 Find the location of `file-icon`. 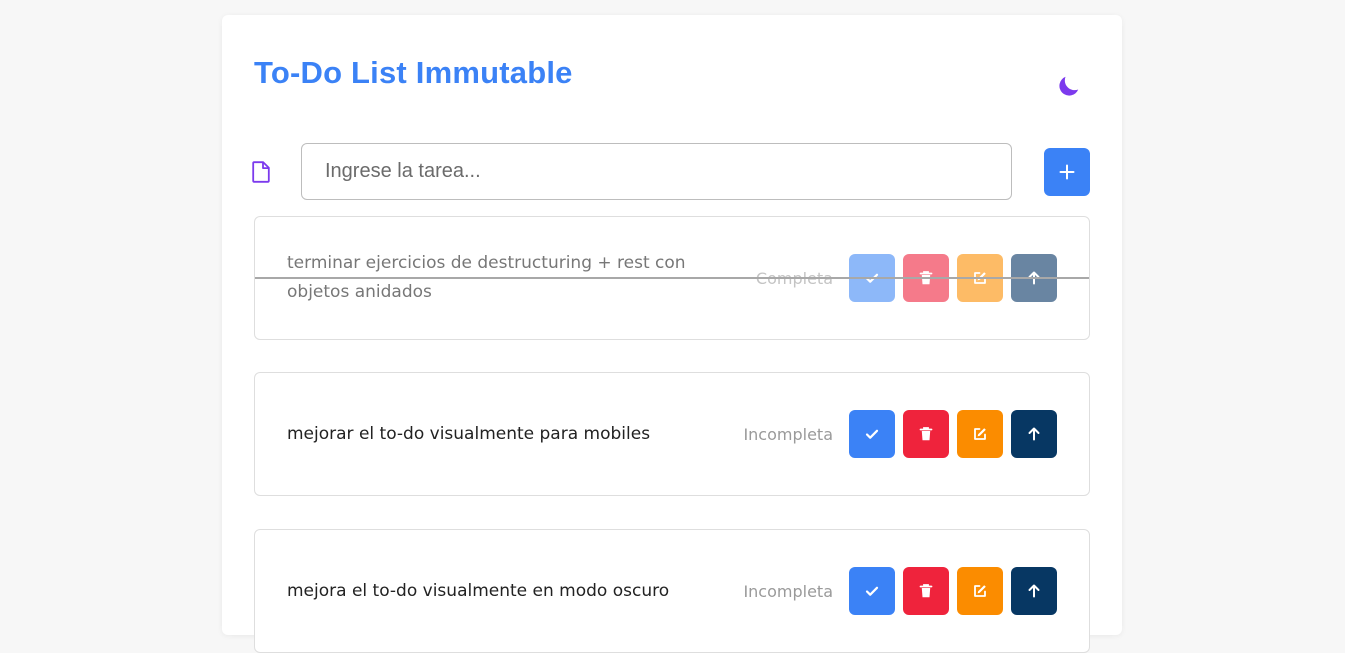

file-icon is located at coordinates (261, 172).